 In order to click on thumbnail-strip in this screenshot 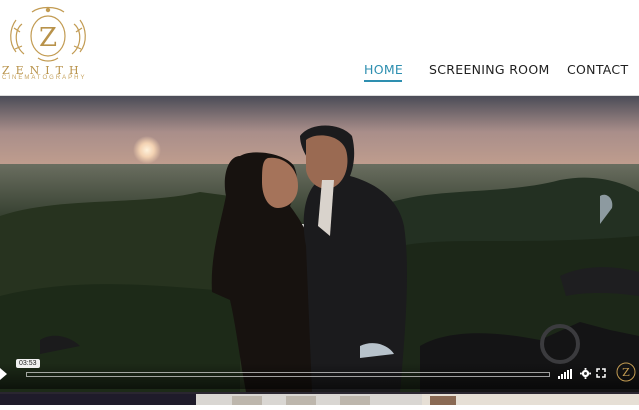, I will do `click(319, 398)`.